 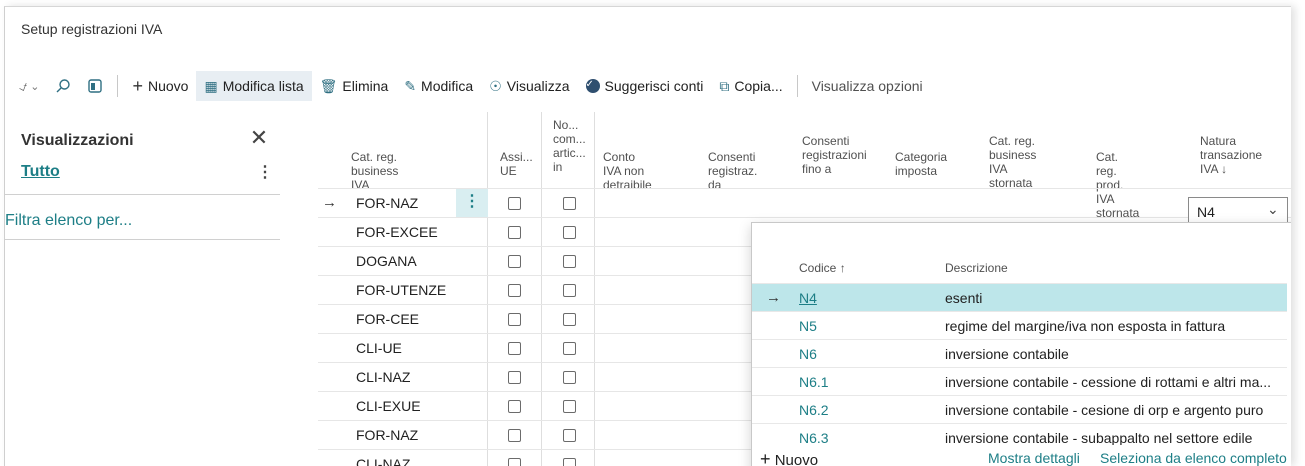 I want to click on dropdown-option: N6 inversione contabile, so click(x=1019, y=353).